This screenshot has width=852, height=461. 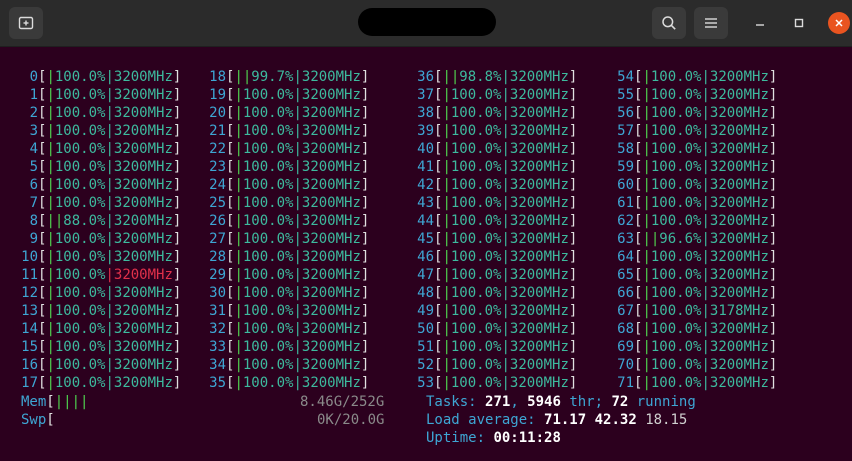 I want to click on cpu-meter: 71[|100.0%|3200MHz], so click(x=692, y=383).